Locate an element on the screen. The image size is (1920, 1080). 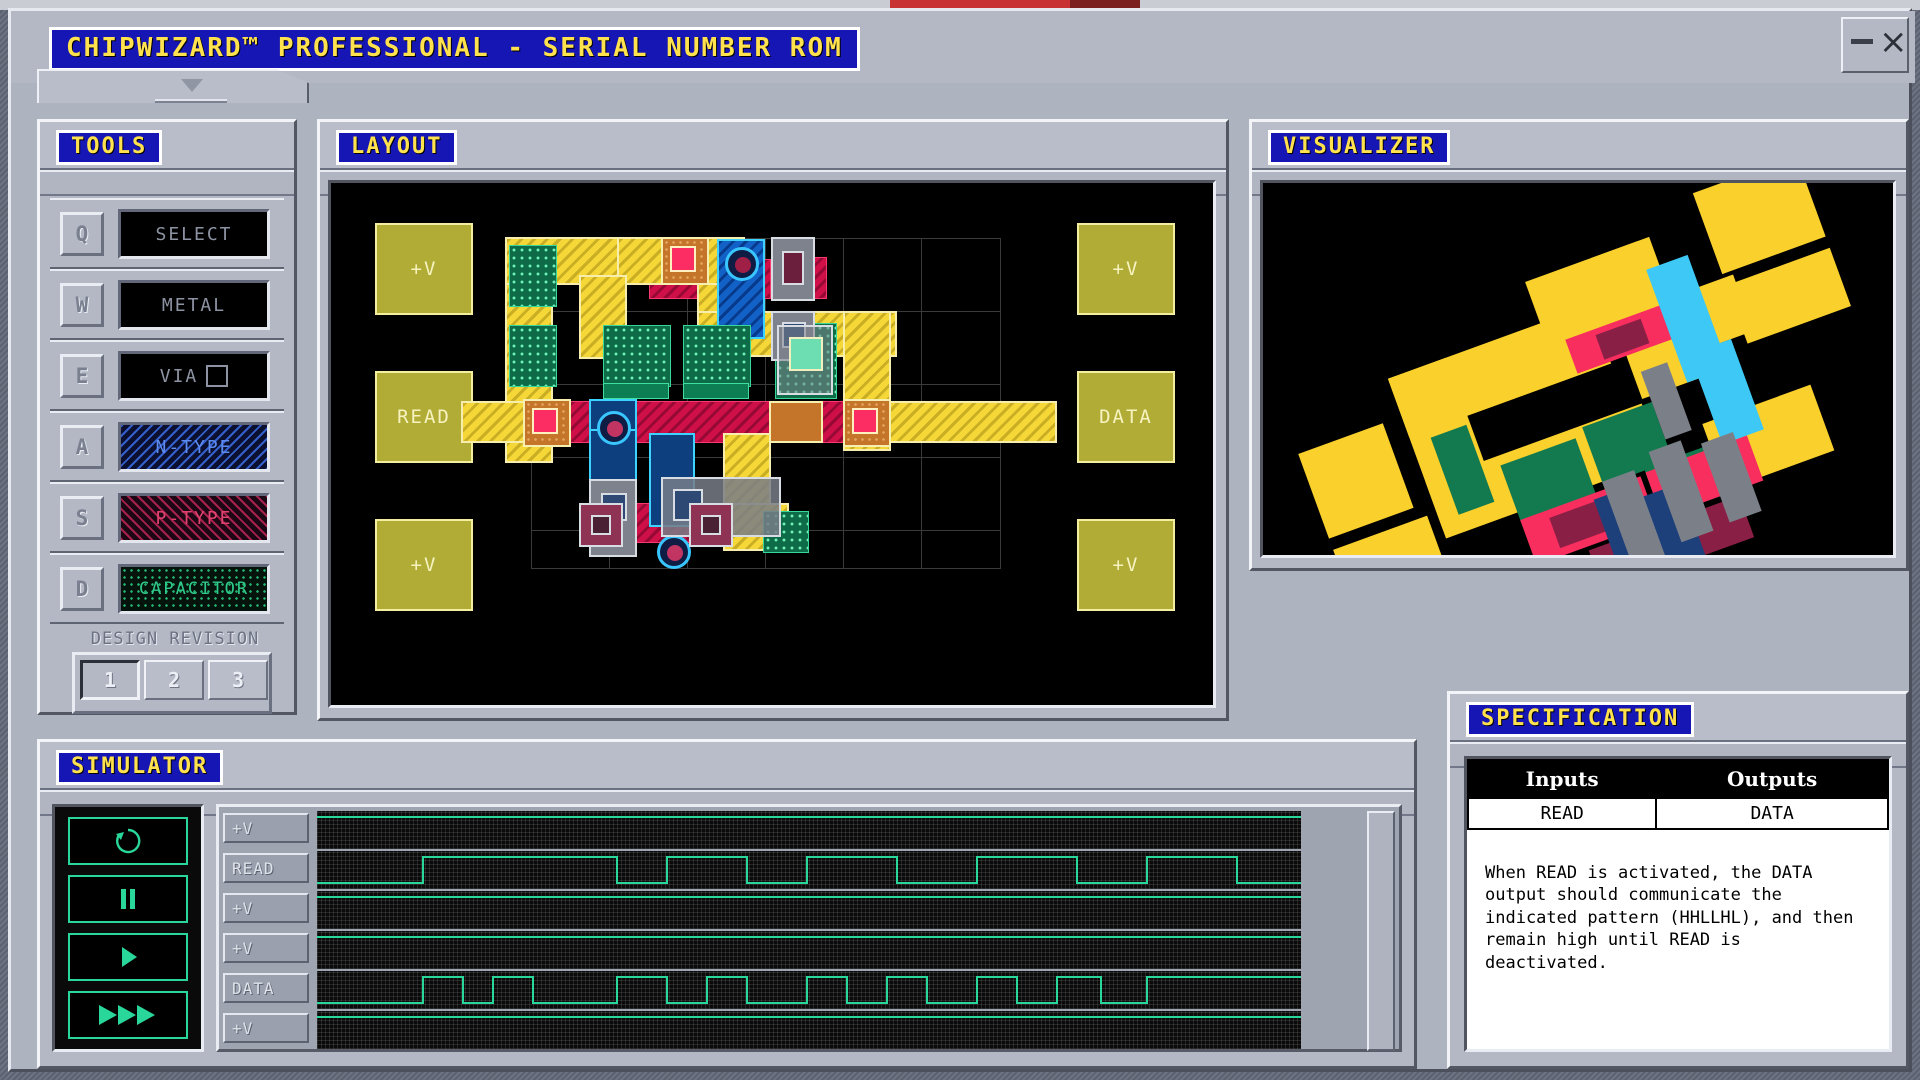
via-square-icon is located at coordinates (217, 376).